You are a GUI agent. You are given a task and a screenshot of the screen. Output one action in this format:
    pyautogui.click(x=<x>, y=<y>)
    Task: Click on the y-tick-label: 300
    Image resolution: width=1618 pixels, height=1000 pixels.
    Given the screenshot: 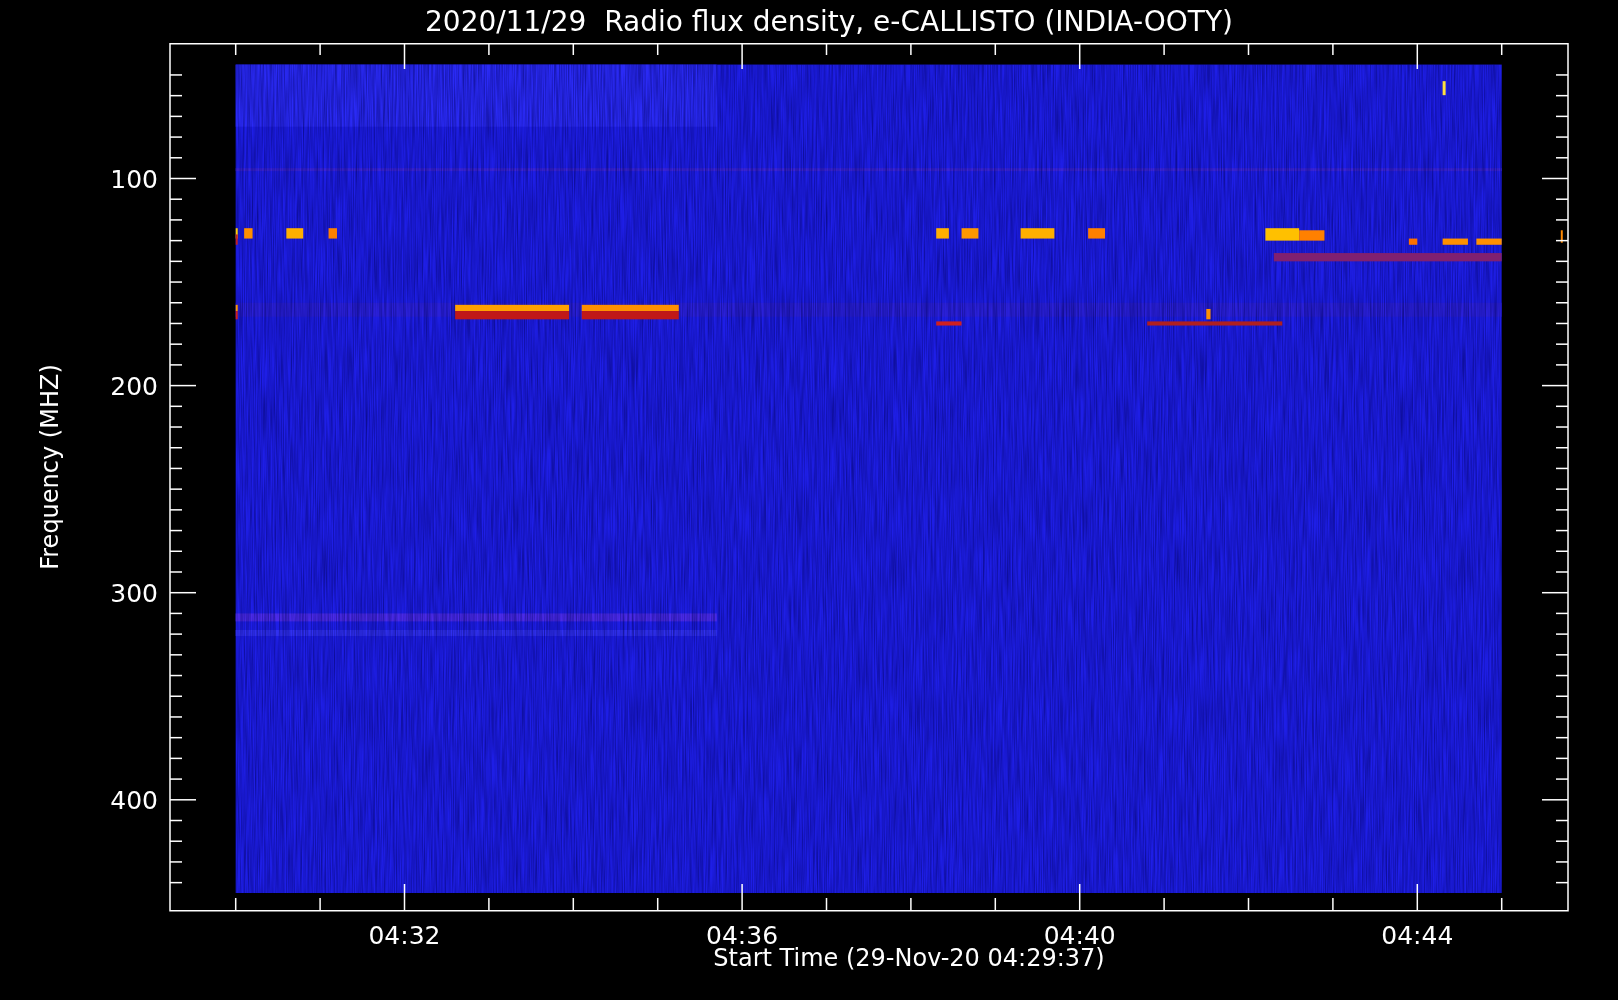 What is the action you would take?
    pyautogui.click(x=134, y=593)
    